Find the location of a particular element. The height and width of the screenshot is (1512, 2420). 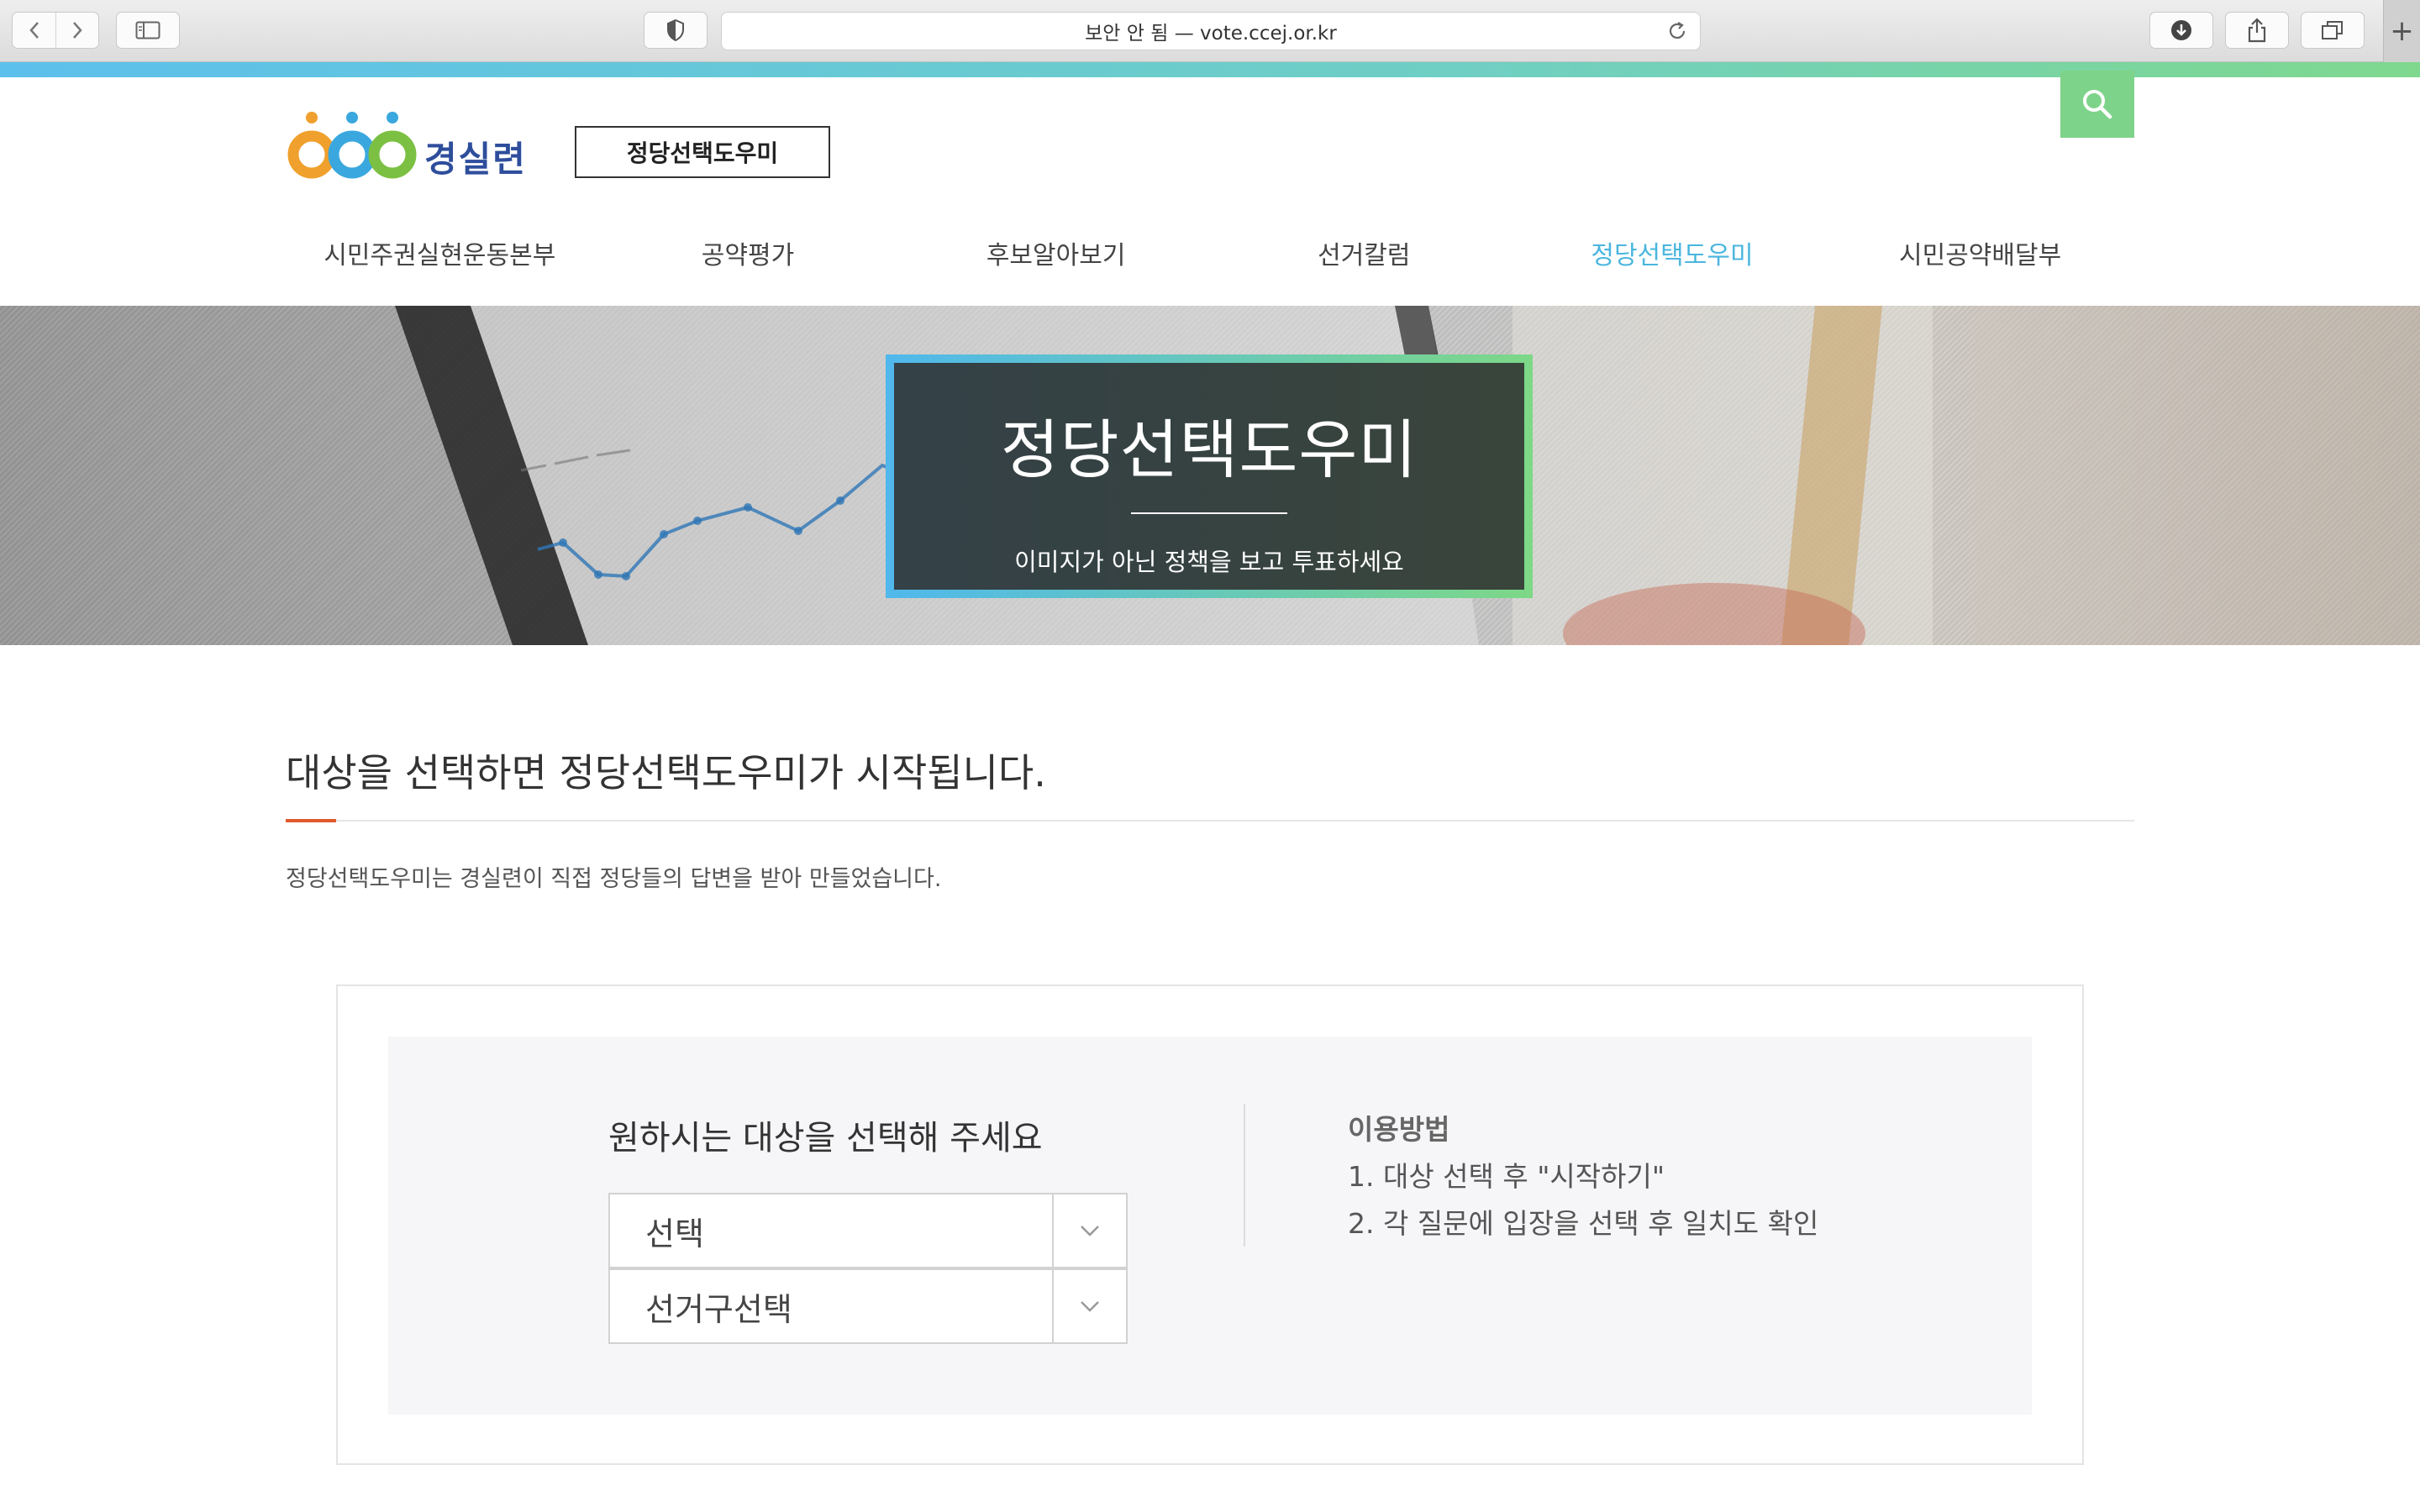

nav-item-candidates: 후보알아보기 is located at coordinates (1056, 256).